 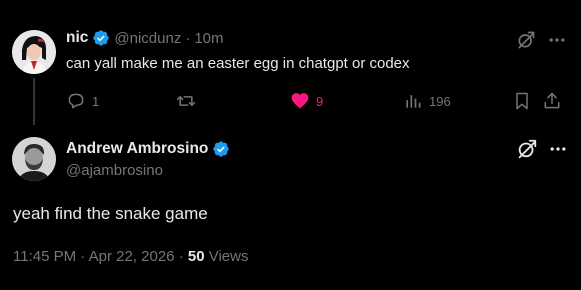 What do you see at coordinates (137, 149) in the screenshot?
I see `tweet2-display-name: Andrew Ambrosino` at bounding box center [137, 149].